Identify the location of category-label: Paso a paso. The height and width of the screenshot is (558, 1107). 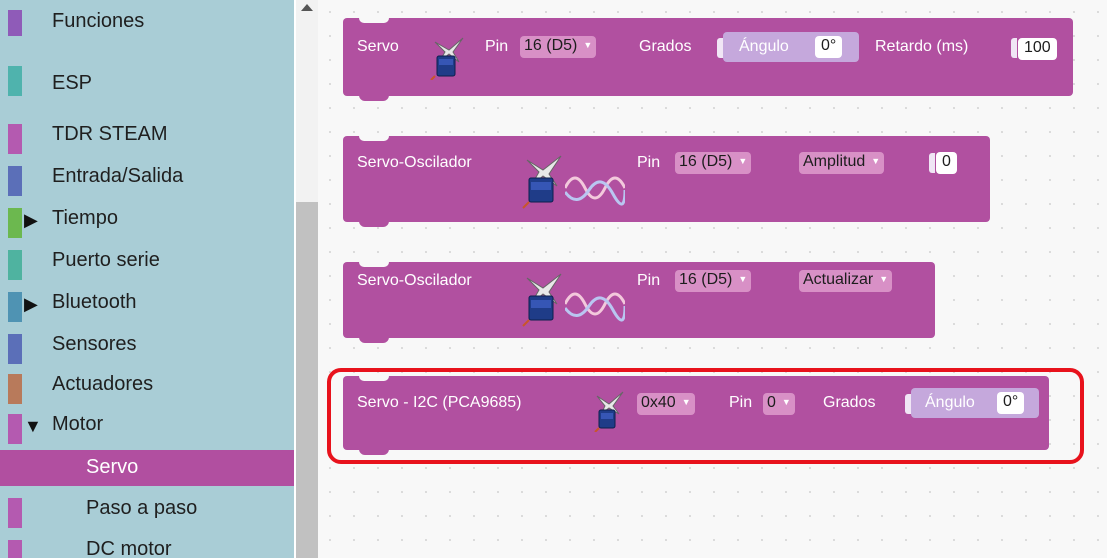
(142, 508).